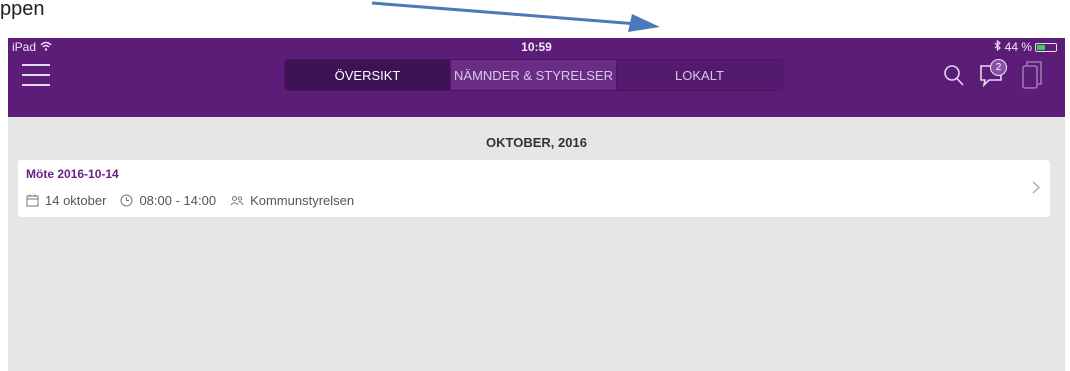 This screenshot has width=1070, height=371. What do you see at coordinates (1036, 187) in the screenshot?
I see `chevron-right-icon` at bounding box center [1036, 187].